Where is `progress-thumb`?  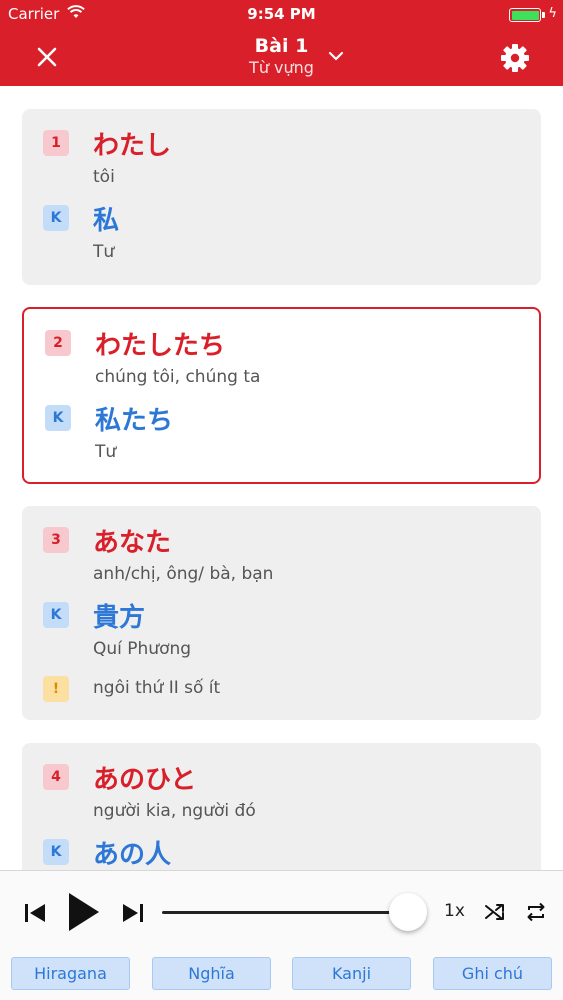
progress-thumb is located at coordinates (408, 912).